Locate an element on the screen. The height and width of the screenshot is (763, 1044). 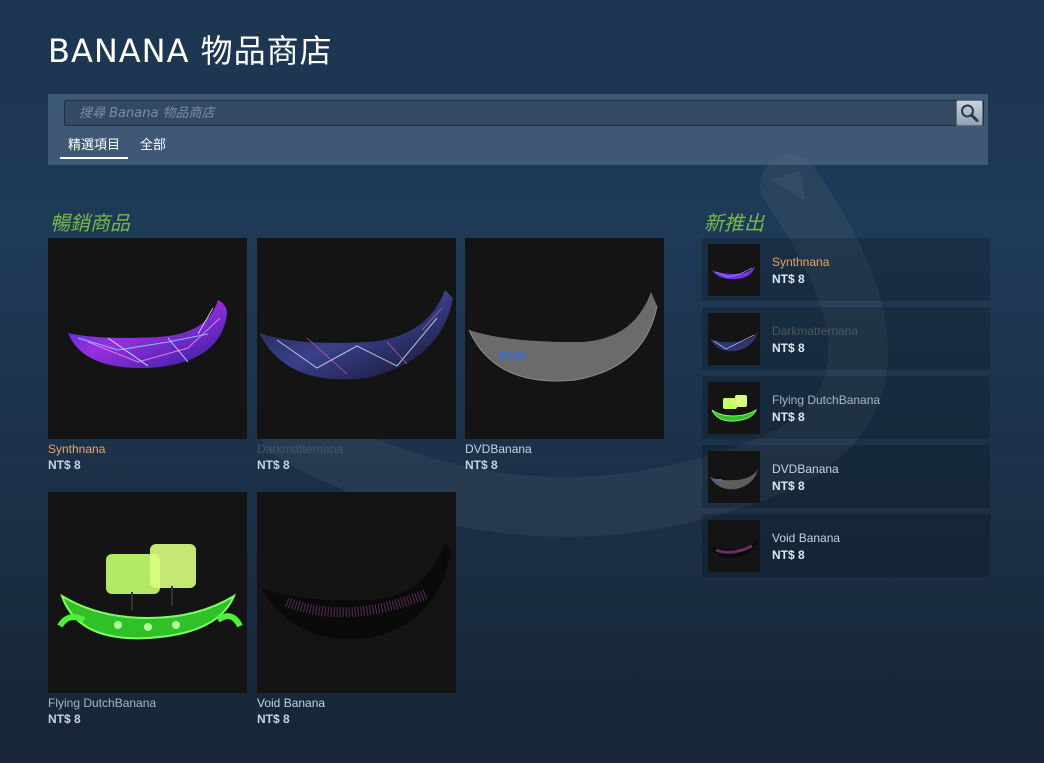
flying-dutch-banana-thumbnail is located at coordinates (734, 408).